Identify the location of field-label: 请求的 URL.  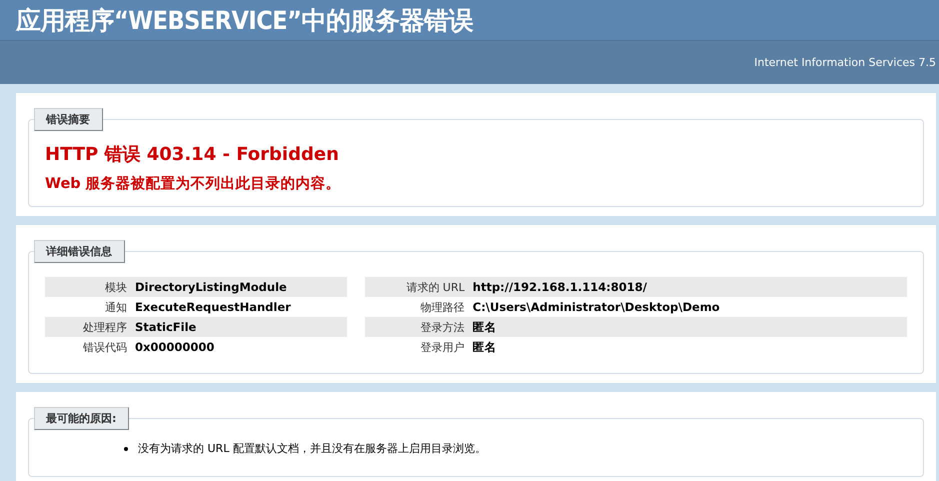
(435, 287).